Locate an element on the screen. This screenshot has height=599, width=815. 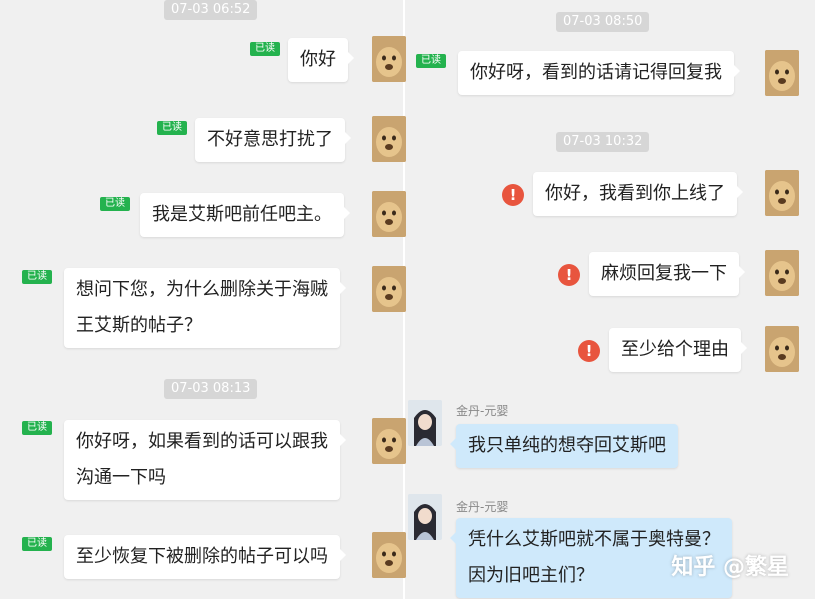
timestamp: 07-03 08:13 is located at coordinates (211, 389).